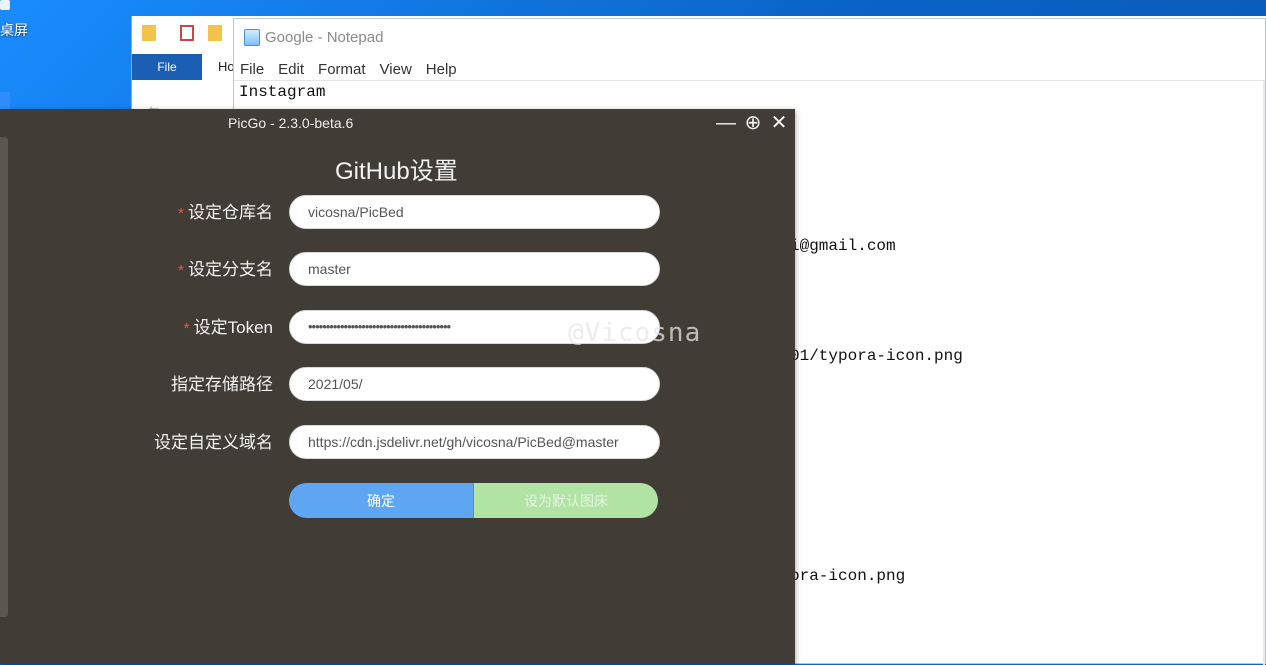  I want to click on menu-format: Format, so click(342, 69).